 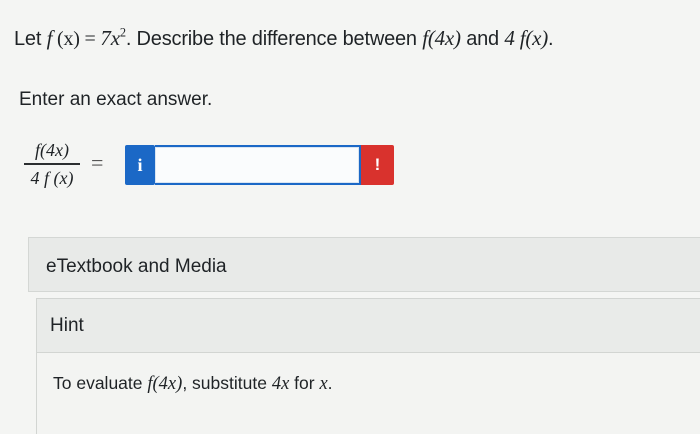 I want to click on info-icon: i, so click(x=140, y=164).